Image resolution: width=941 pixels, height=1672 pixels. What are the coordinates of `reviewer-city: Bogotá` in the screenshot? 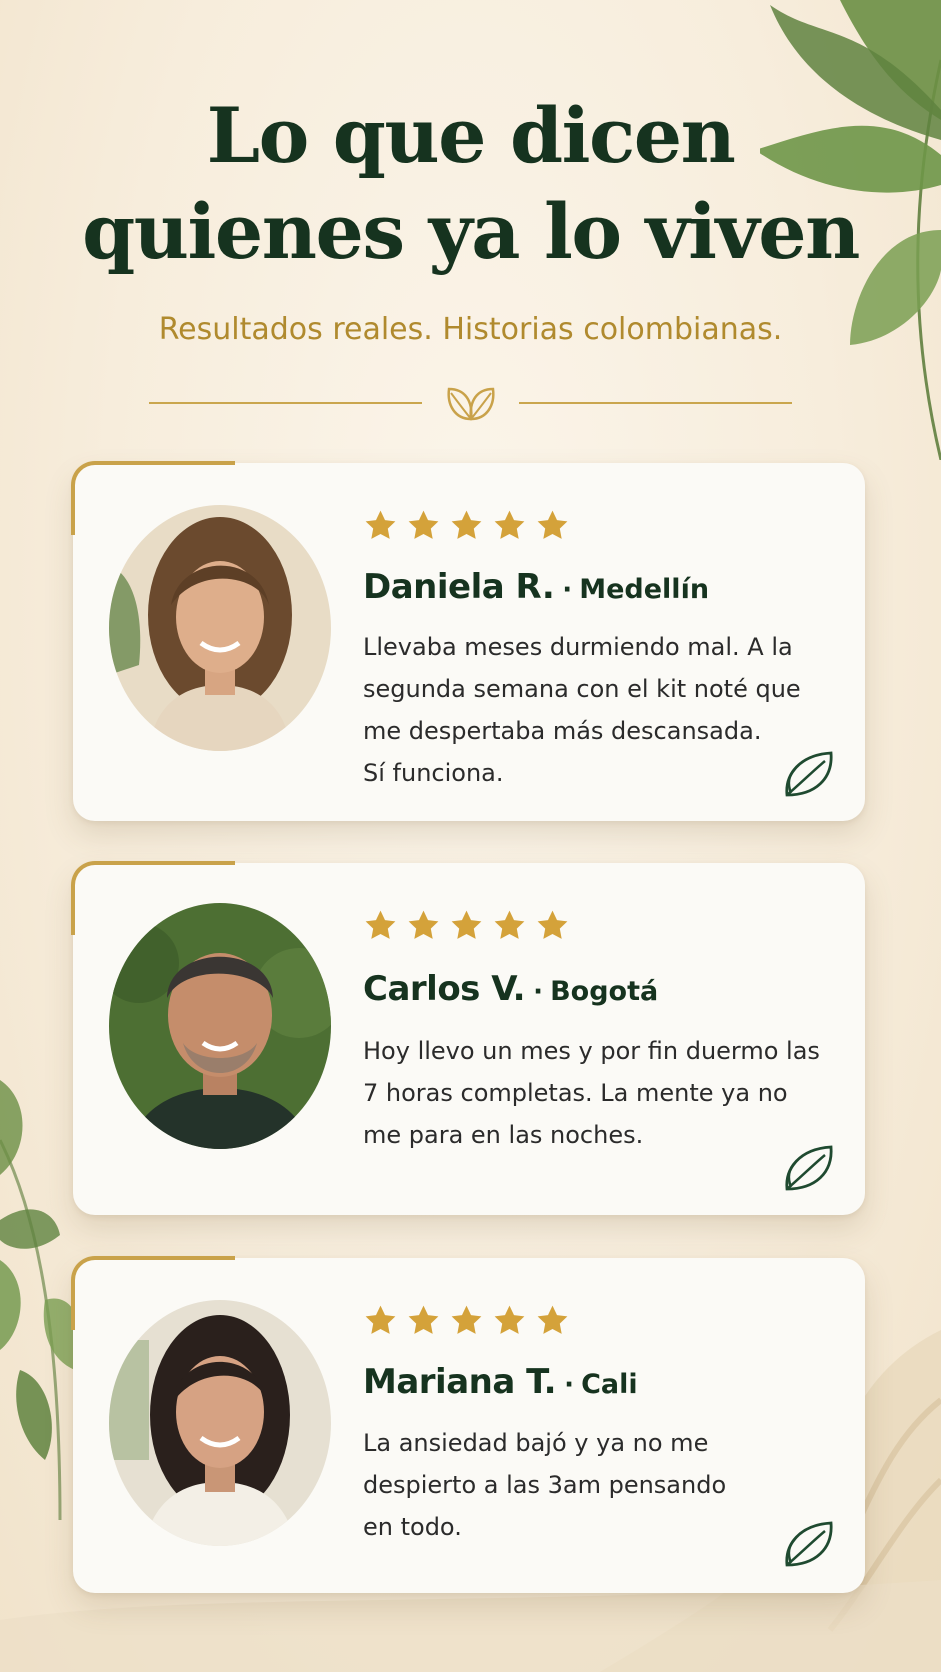 It's located at (604, 991).